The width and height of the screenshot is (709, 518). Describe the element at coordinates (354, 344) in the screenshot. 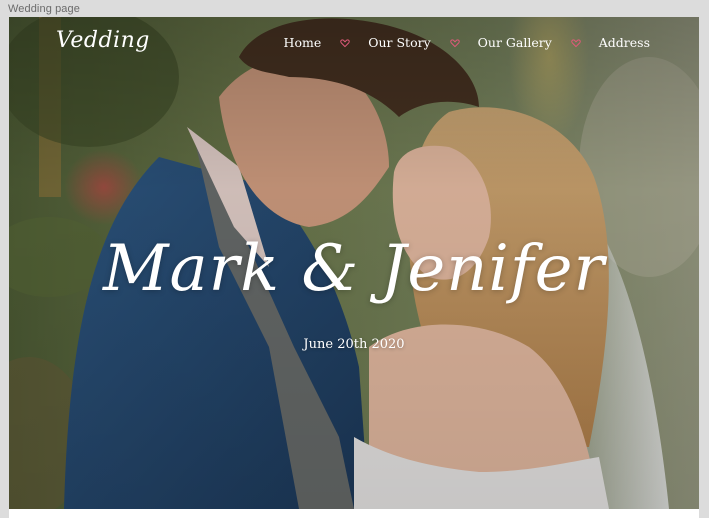

I see `hero-date: June 20th 2020` at that location.